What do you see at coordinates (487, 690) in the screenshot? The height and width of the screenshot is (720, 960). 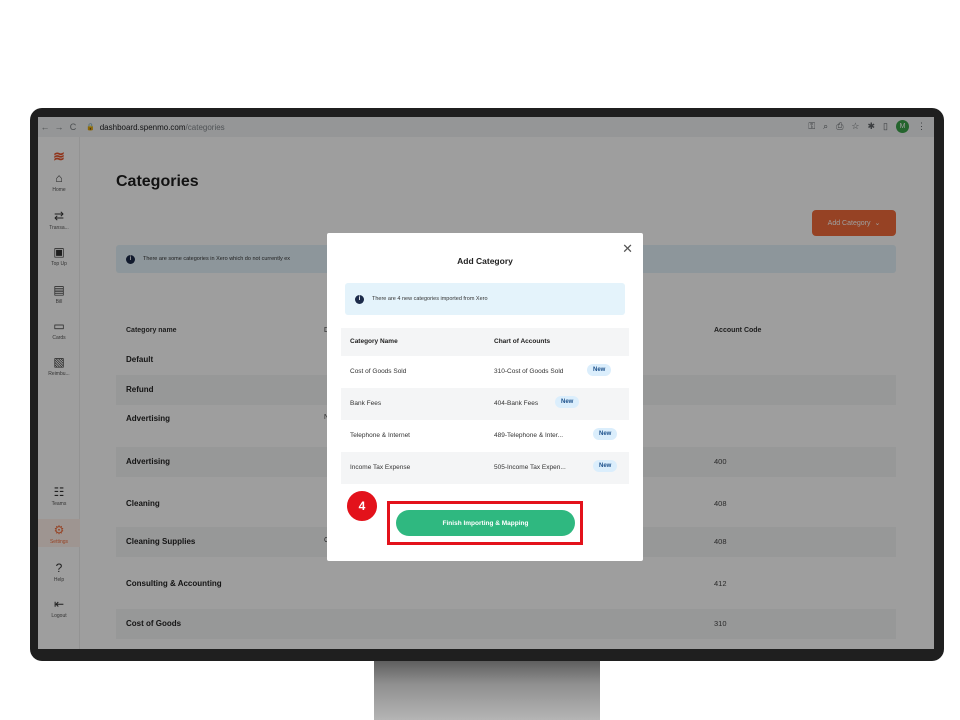 I see `monitor-stand` at bounding box center [487, 690].